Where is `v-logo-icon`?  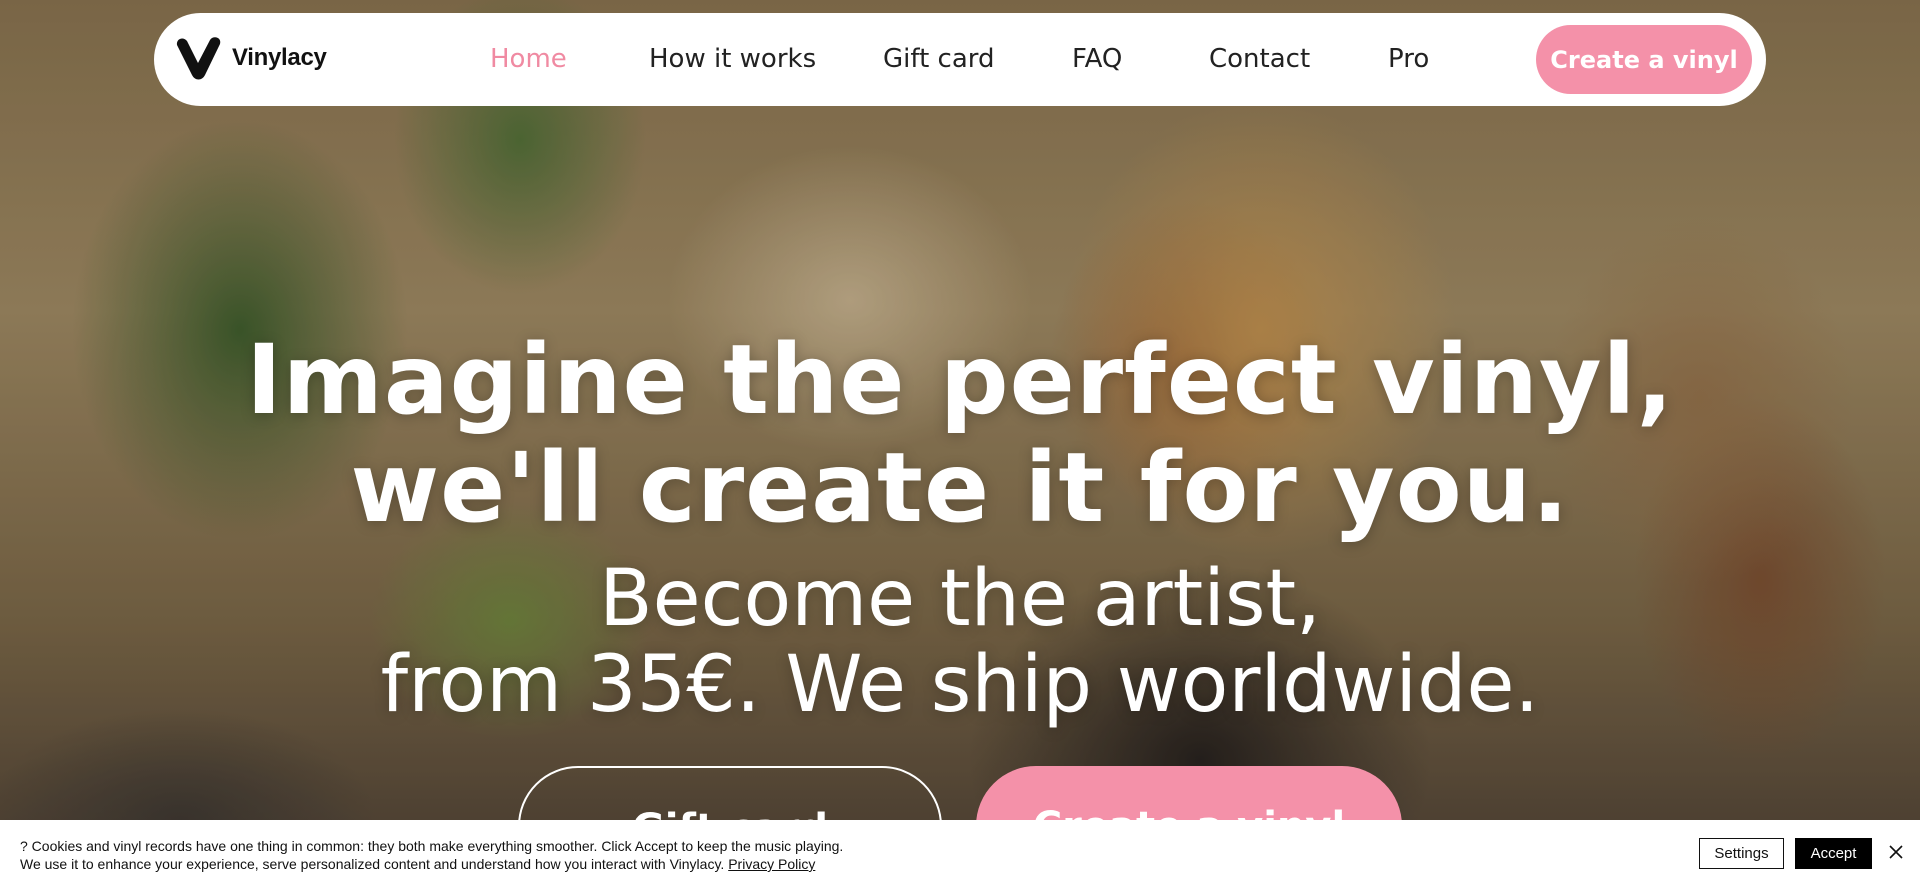 v-logo-icon is located at coordinates (198, 58).